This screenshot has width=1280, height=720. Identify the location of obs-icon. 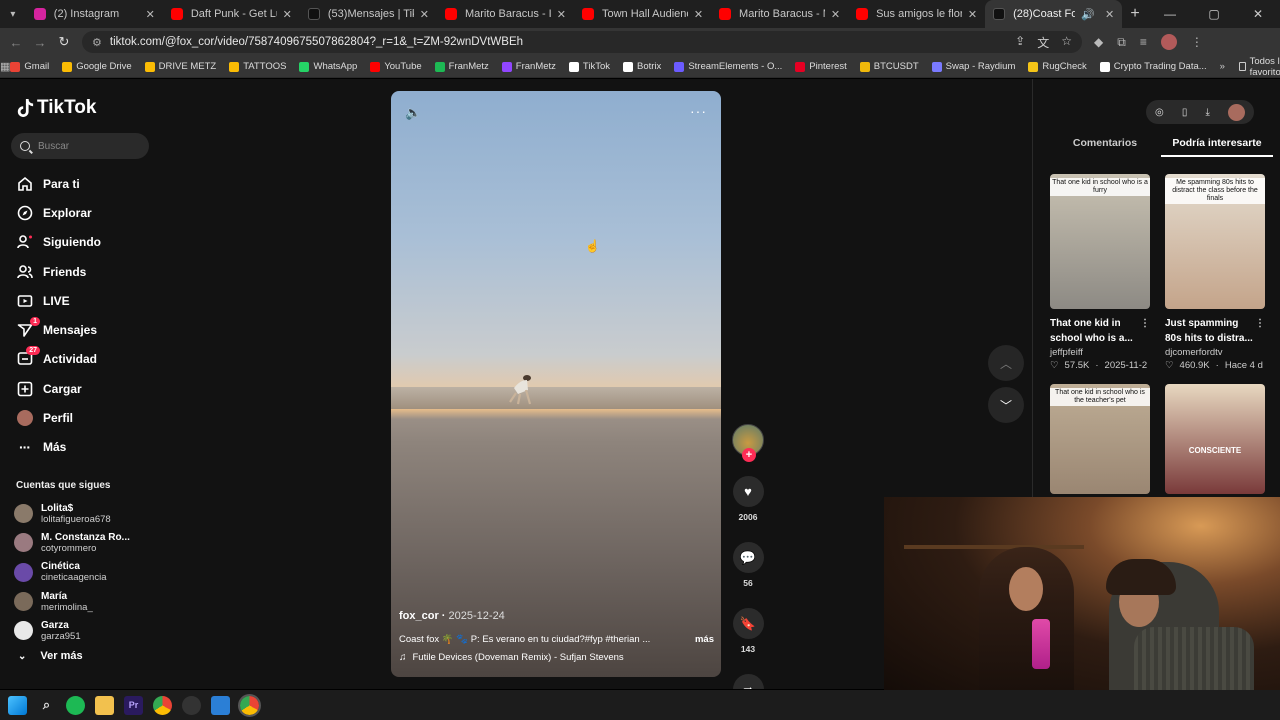
(191, 705).